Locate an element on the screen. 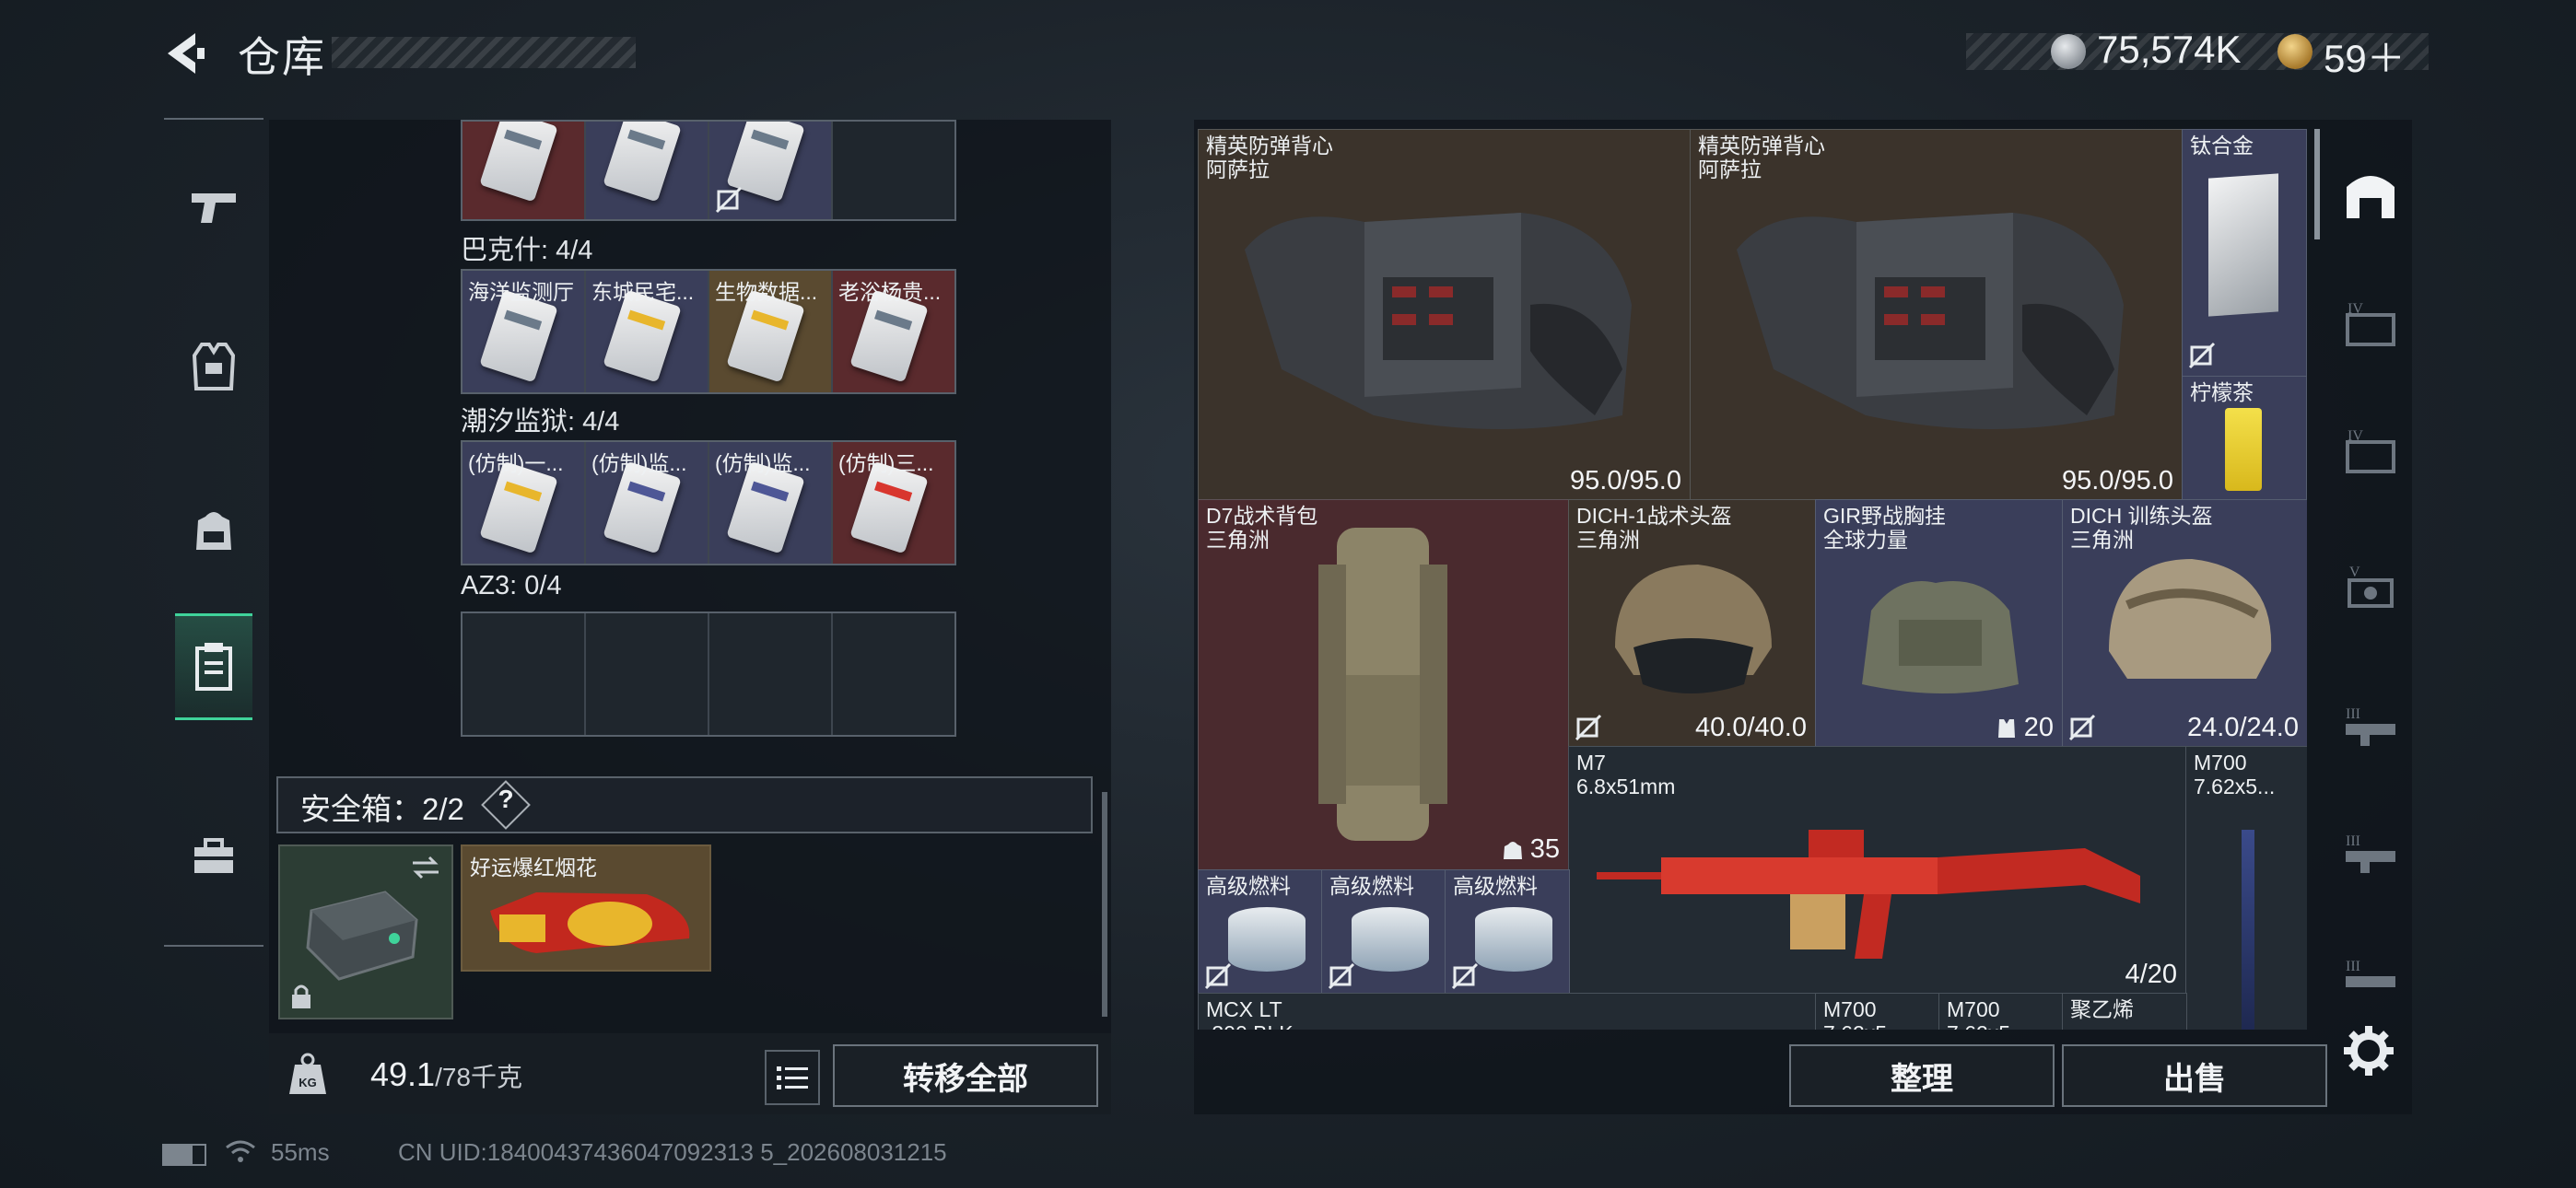 Image resolution: width=2576 pixels, height=1188 pixels. gold-amount: 59＋ is located at coordinates (2365, 56).